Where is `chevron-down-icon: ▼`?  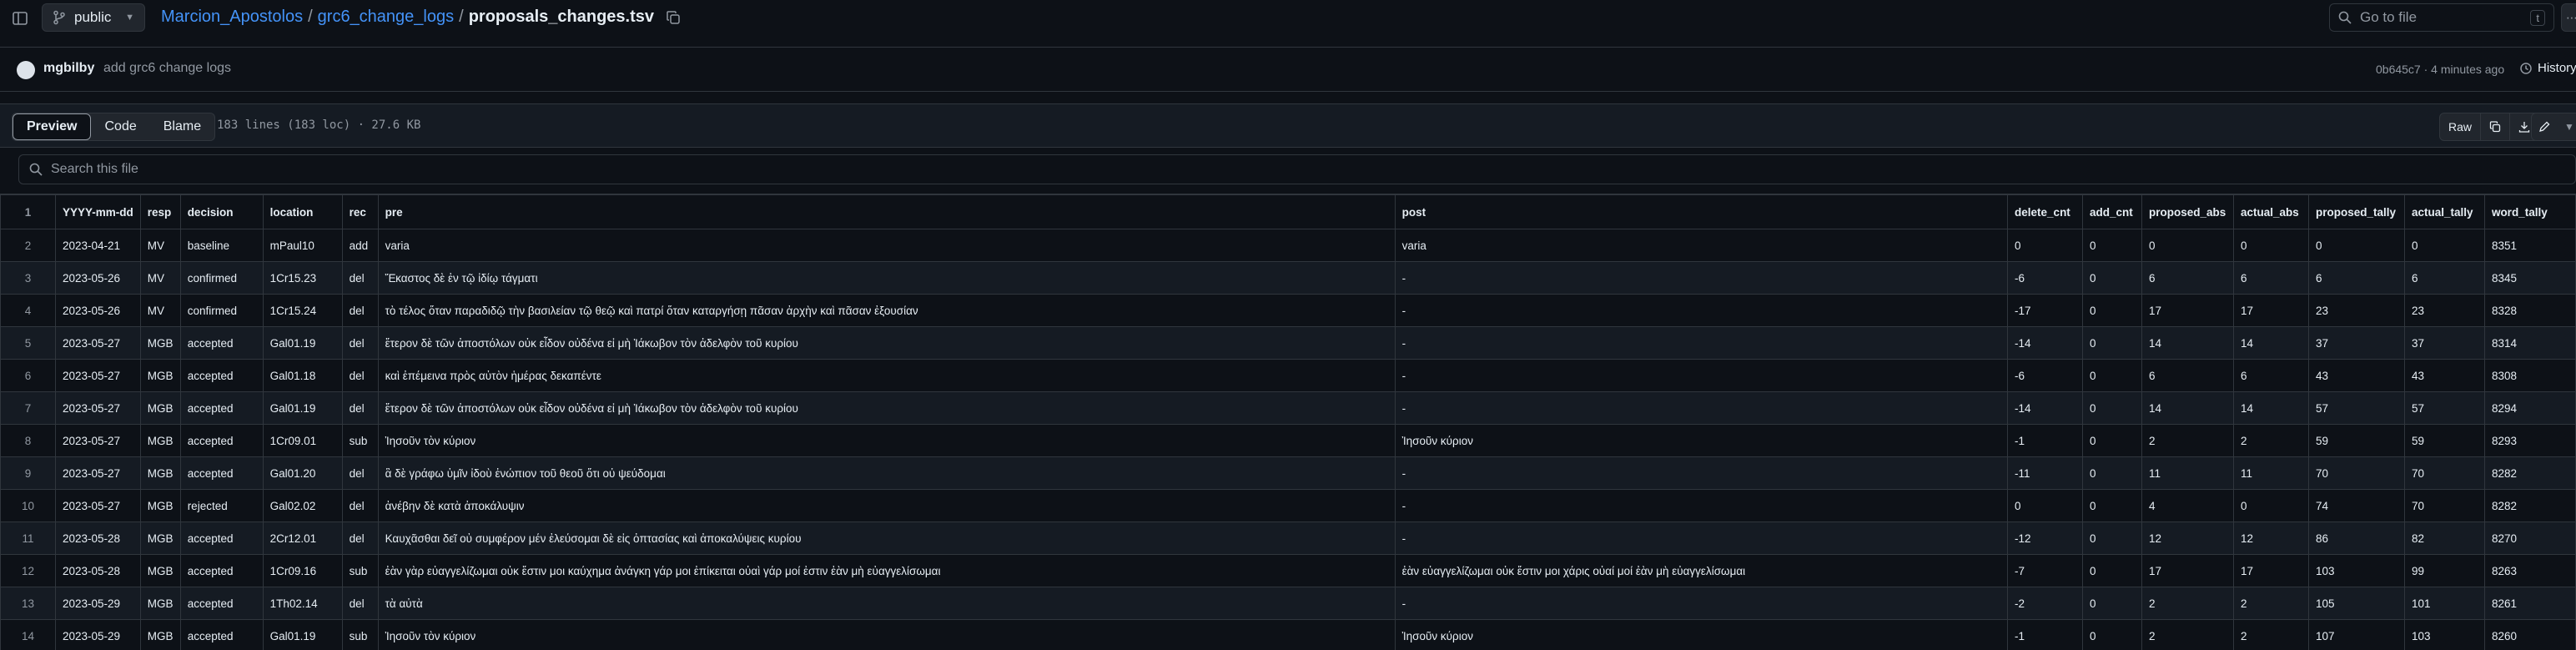
chevron-down-icon: ▼ is located at coordinates (2566, 127).